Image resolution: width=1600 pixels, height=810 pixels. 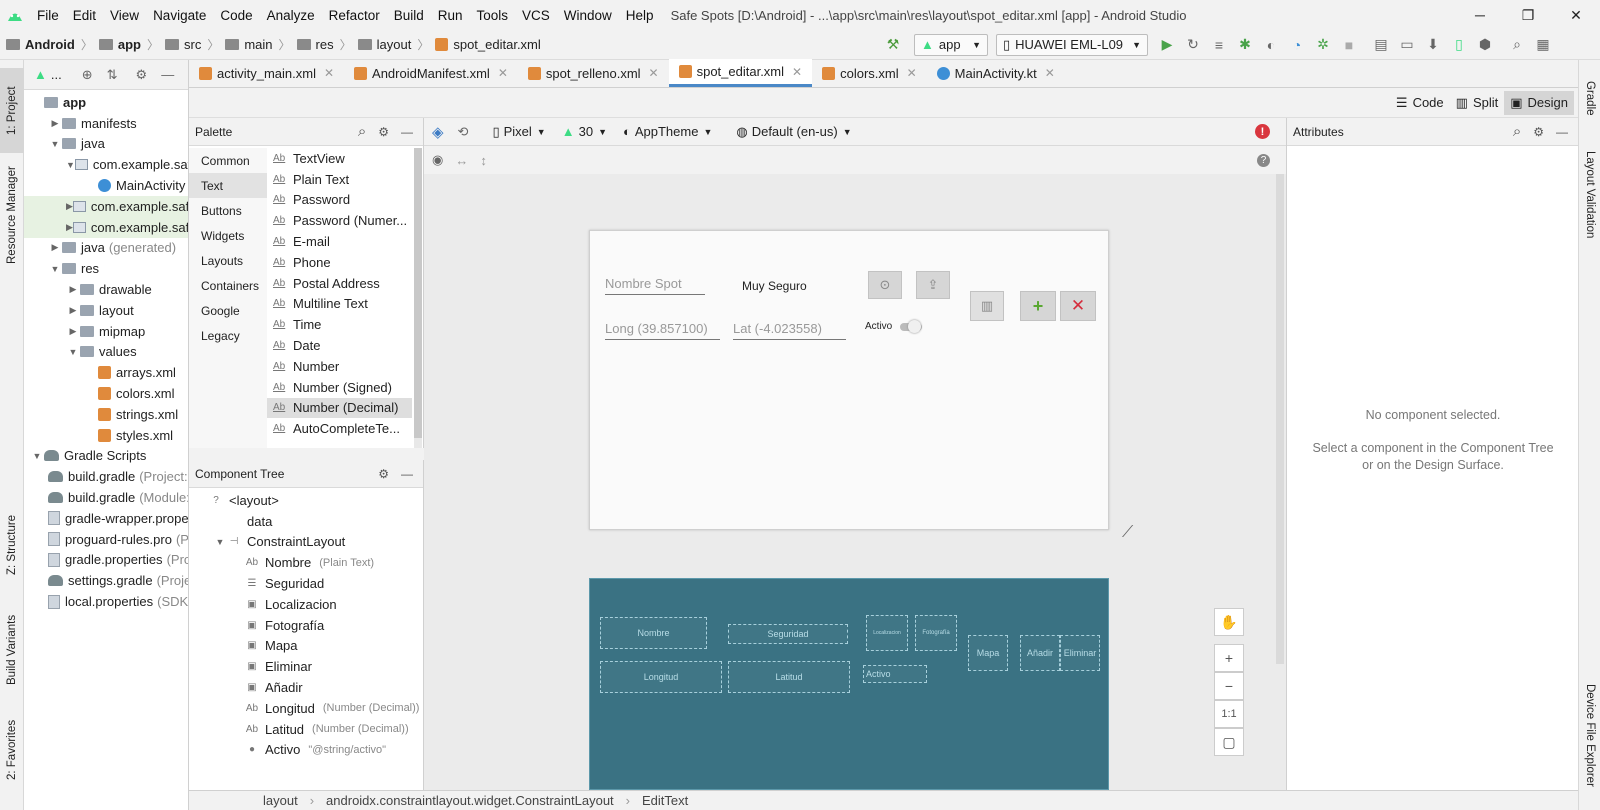 What do you see at coordinates (1040, 653) in the screenshot?
I see `bp-anadir: Añadir` at bounding box center [1040, 653].